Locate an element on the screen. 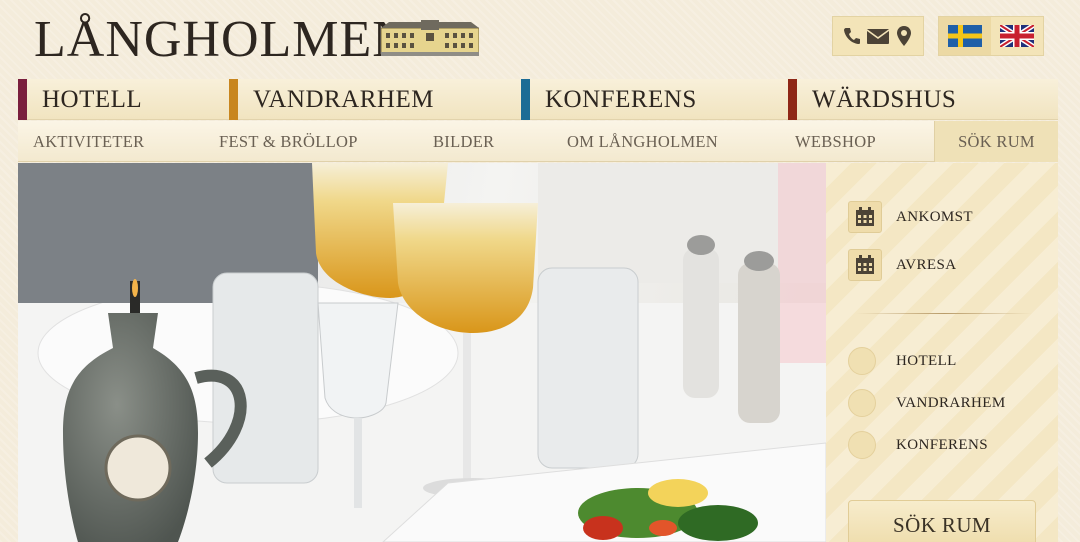 The height and width of the screenshot is (542, 1080). phone-icon is located at coordinates (852, 36).